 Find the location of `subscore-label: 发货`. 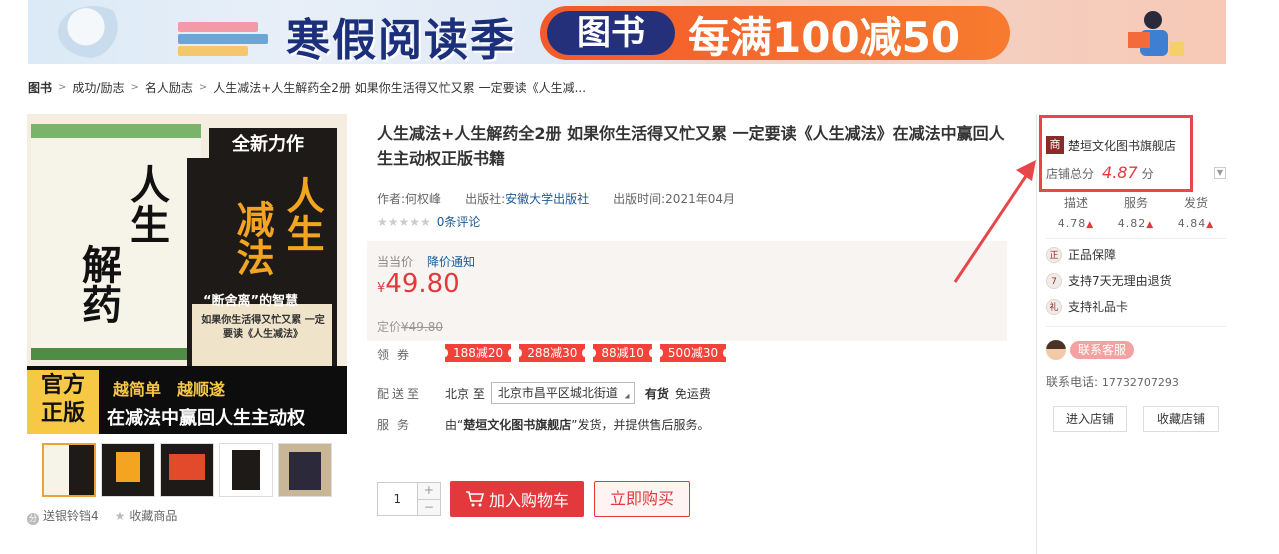

subscore-label: 发货 is located at coordinates (1195, 203).